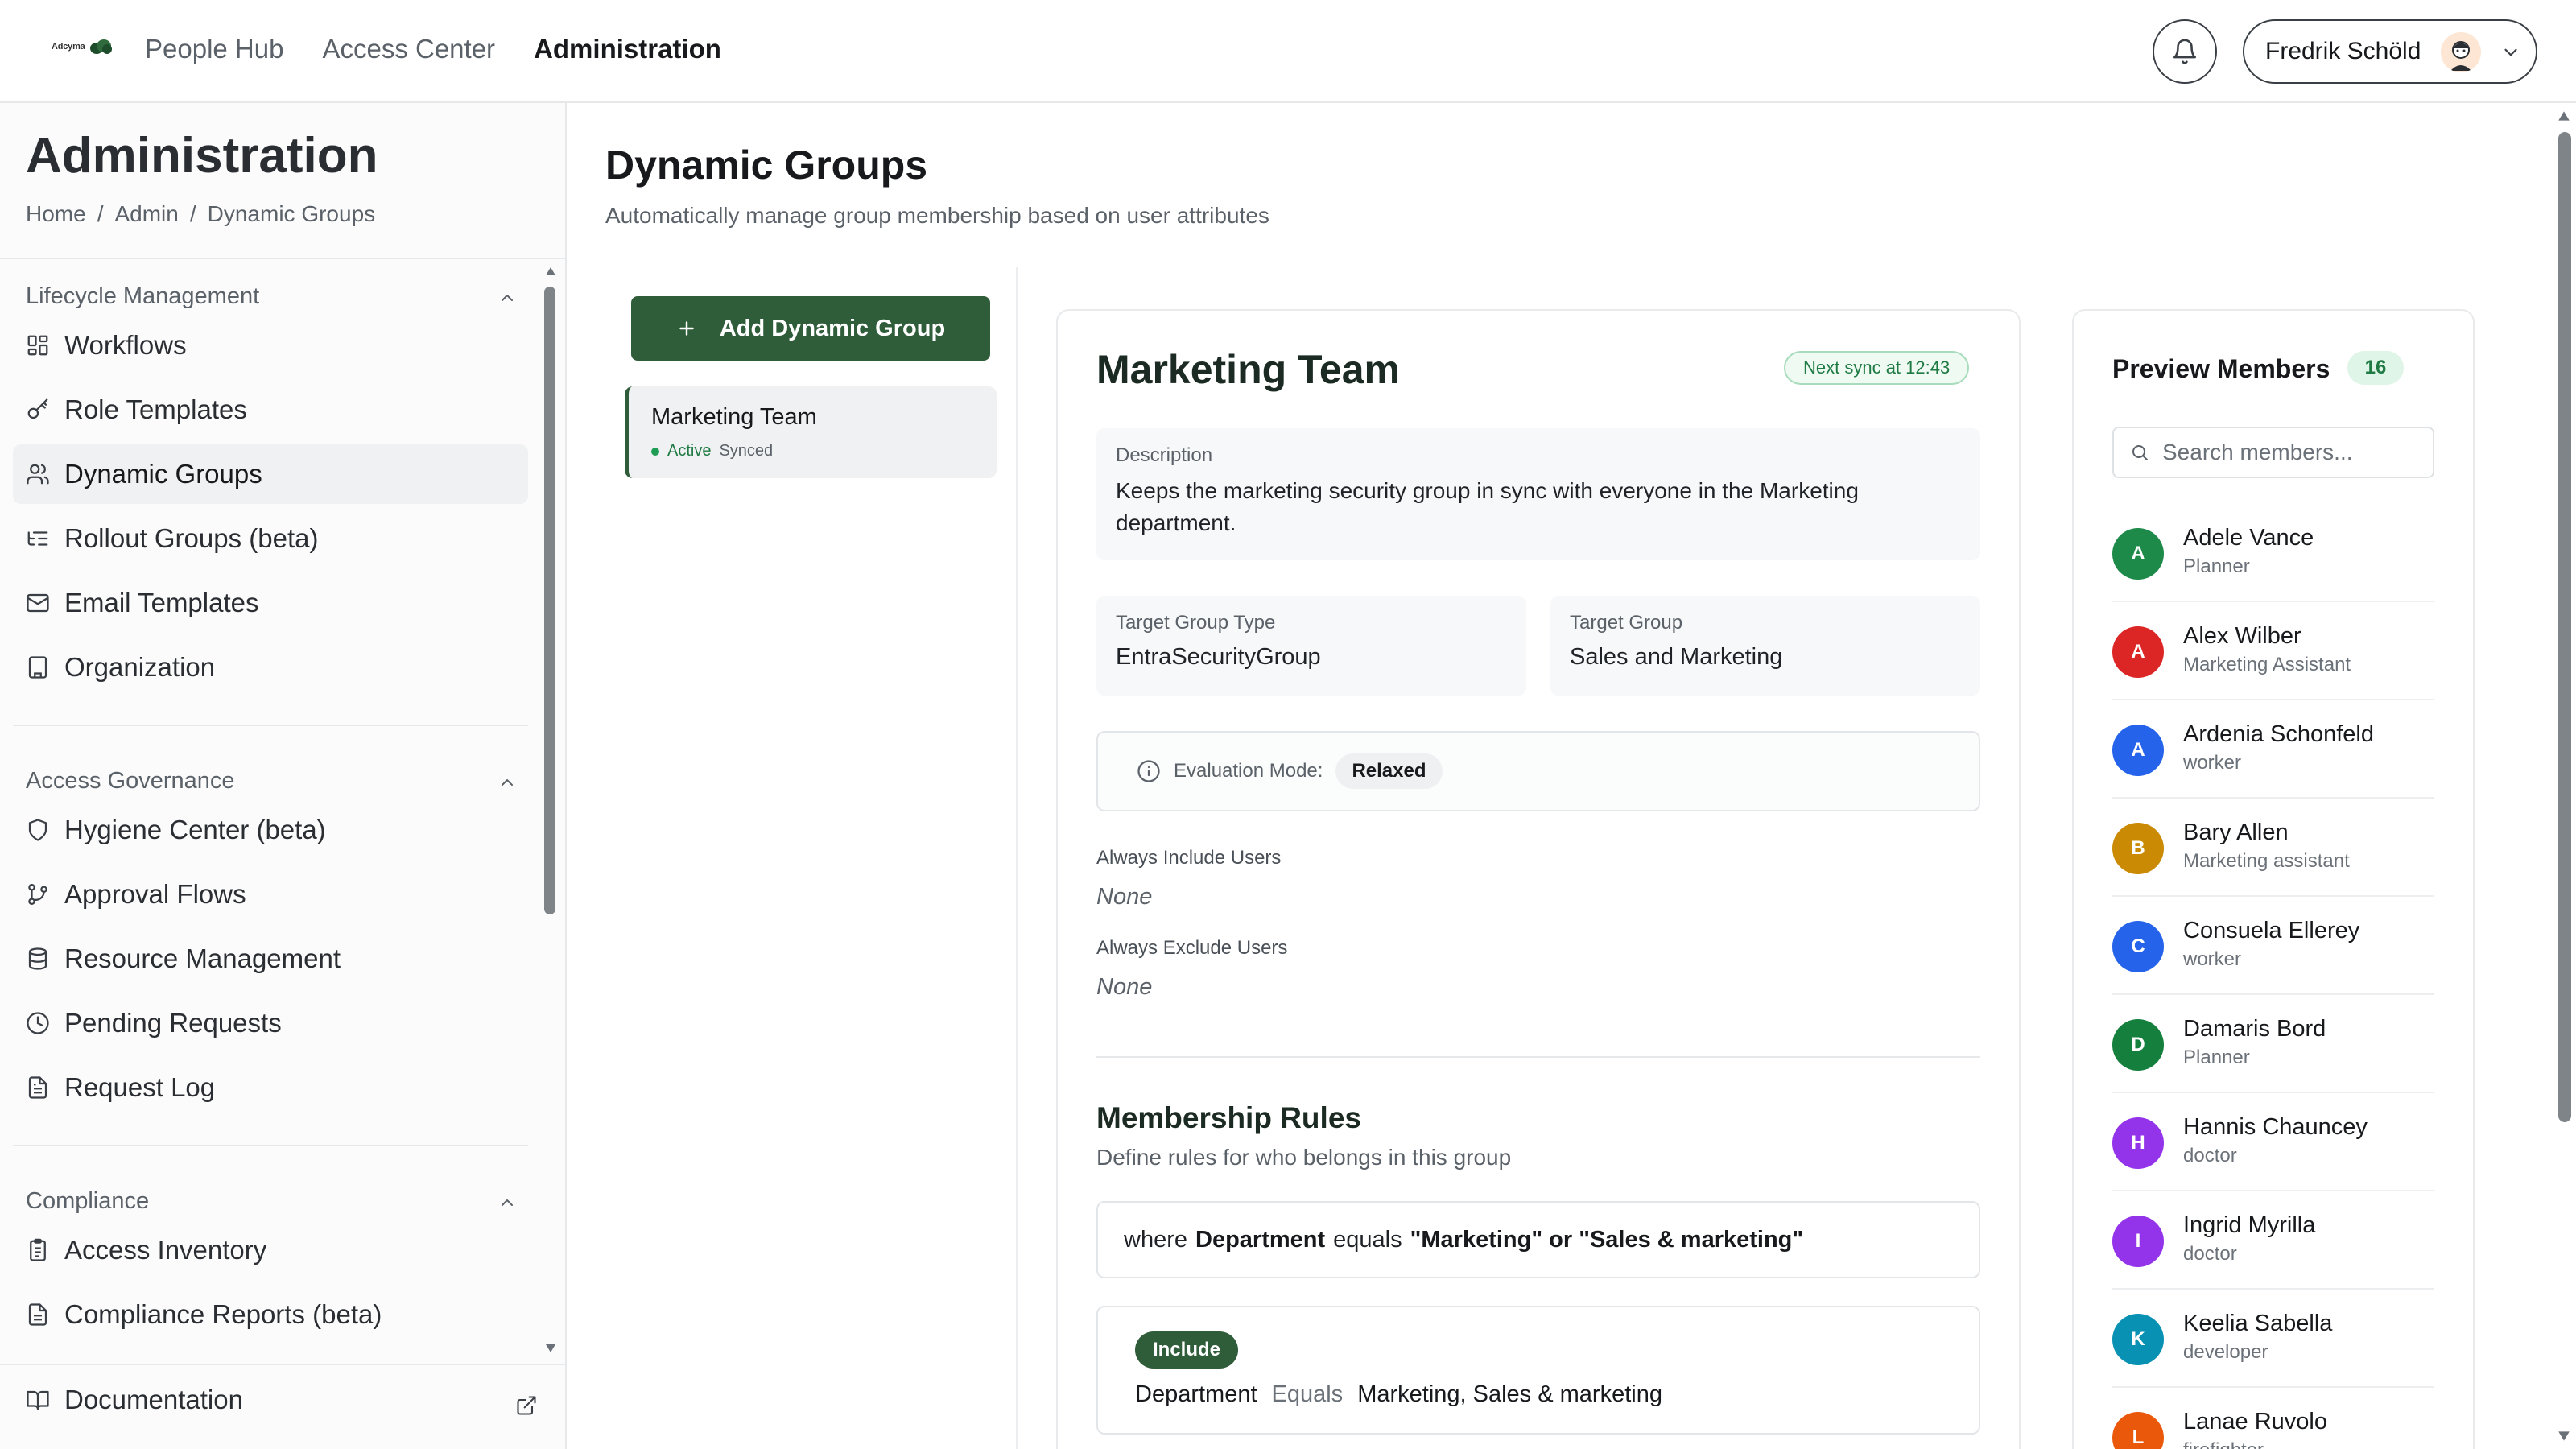  I want to click on plus-icon, so click(686, 328).